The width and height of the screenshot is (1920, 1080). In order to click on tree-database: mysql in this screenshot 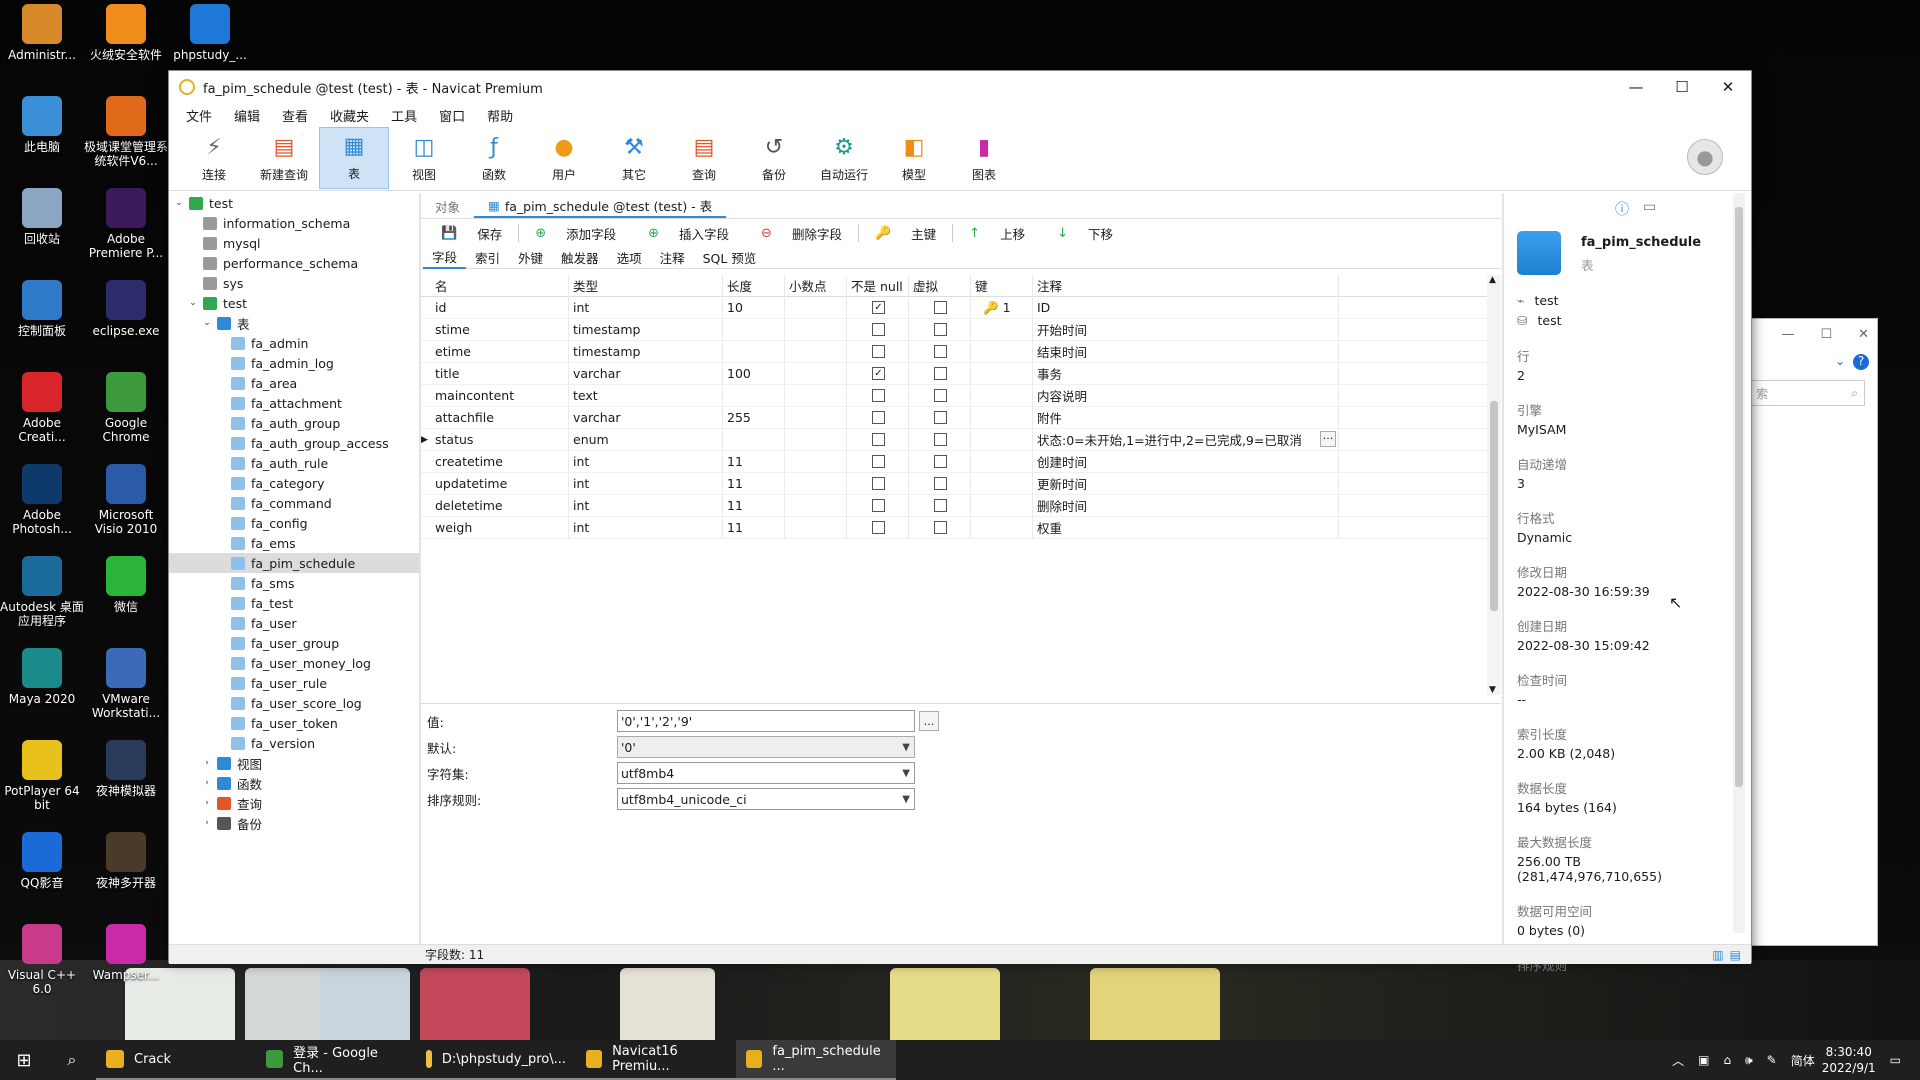, I will do `click(294, 243)`.